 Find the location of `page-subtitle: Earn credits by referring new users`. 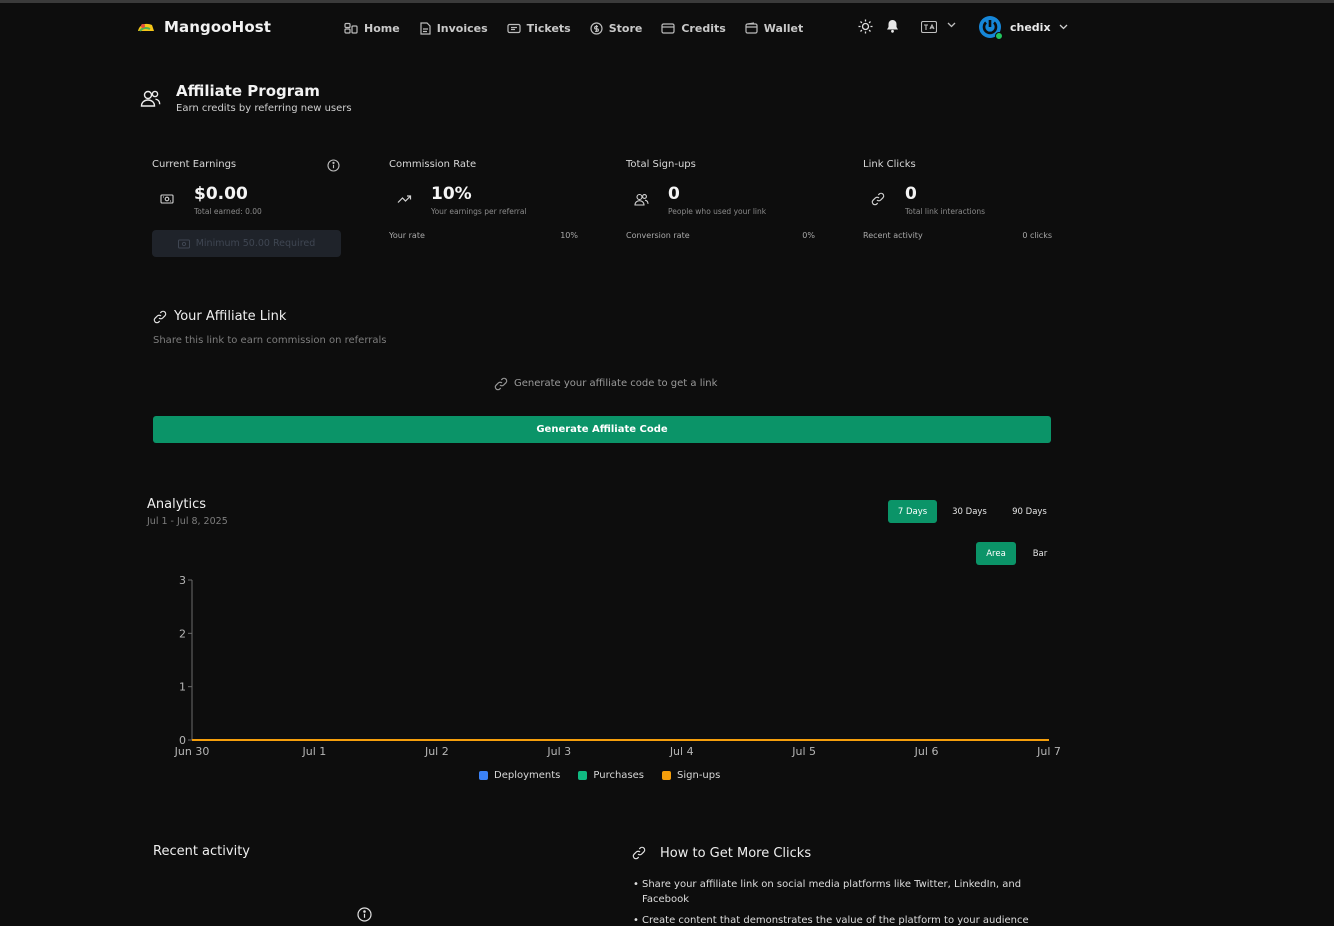

page-subtitle: Earn credits by referring new users is located at coordinates (264, 108).